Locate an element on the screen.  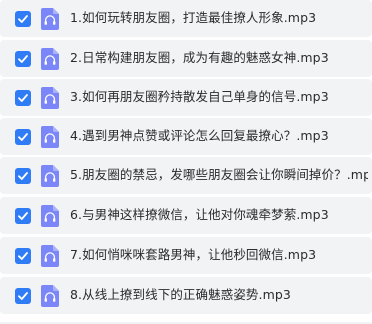
file-row: 8.从线上撩到线下的正确魅惑姿势.mp3 is located at coordinates (186, 295).